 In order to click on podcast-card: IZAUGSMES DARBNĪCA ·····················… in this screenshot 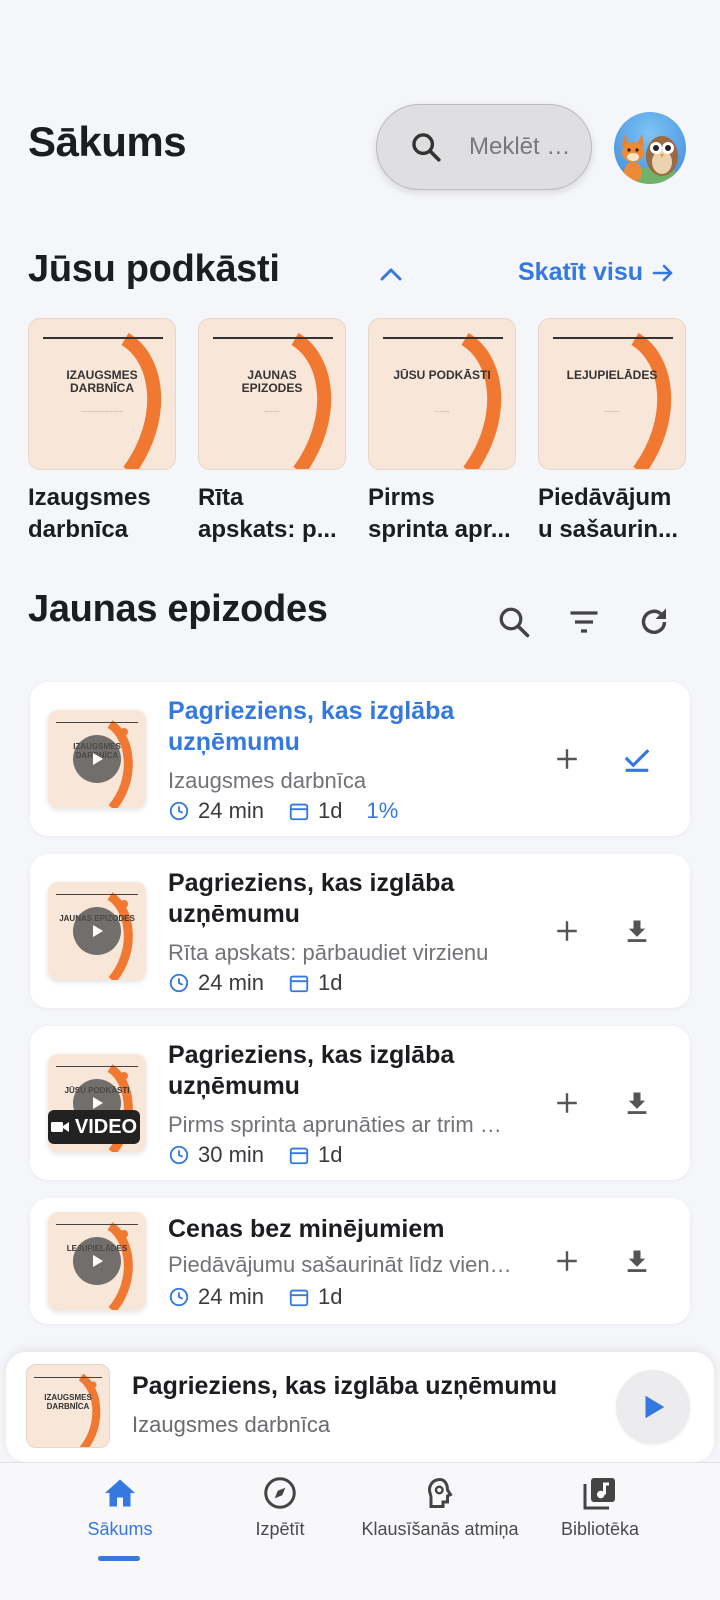, I will do `click(102, 432)`.